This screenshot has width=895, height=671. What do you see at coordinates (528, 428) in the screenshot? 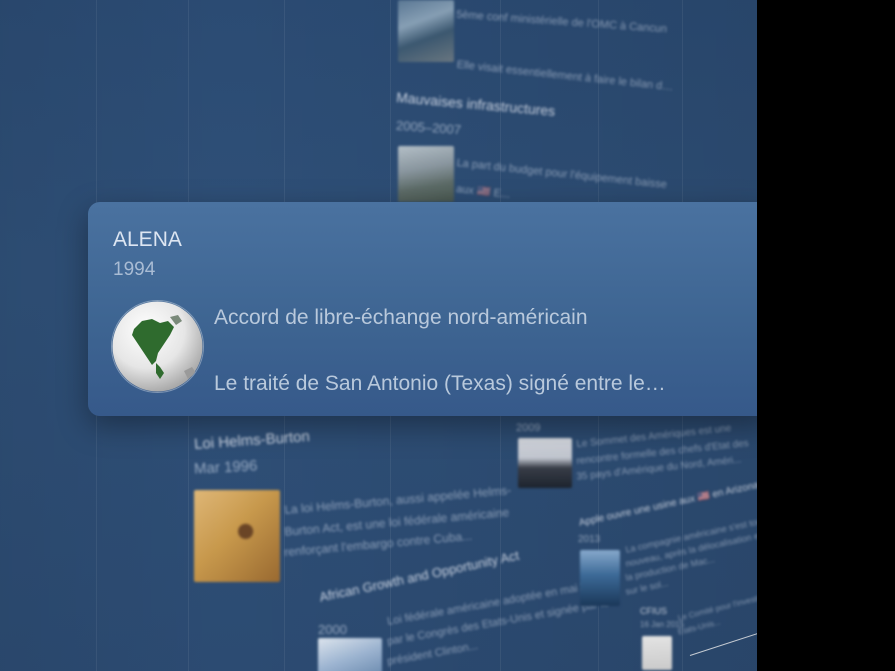
I see `item-date: 2009` at bounding box center [528, 428].